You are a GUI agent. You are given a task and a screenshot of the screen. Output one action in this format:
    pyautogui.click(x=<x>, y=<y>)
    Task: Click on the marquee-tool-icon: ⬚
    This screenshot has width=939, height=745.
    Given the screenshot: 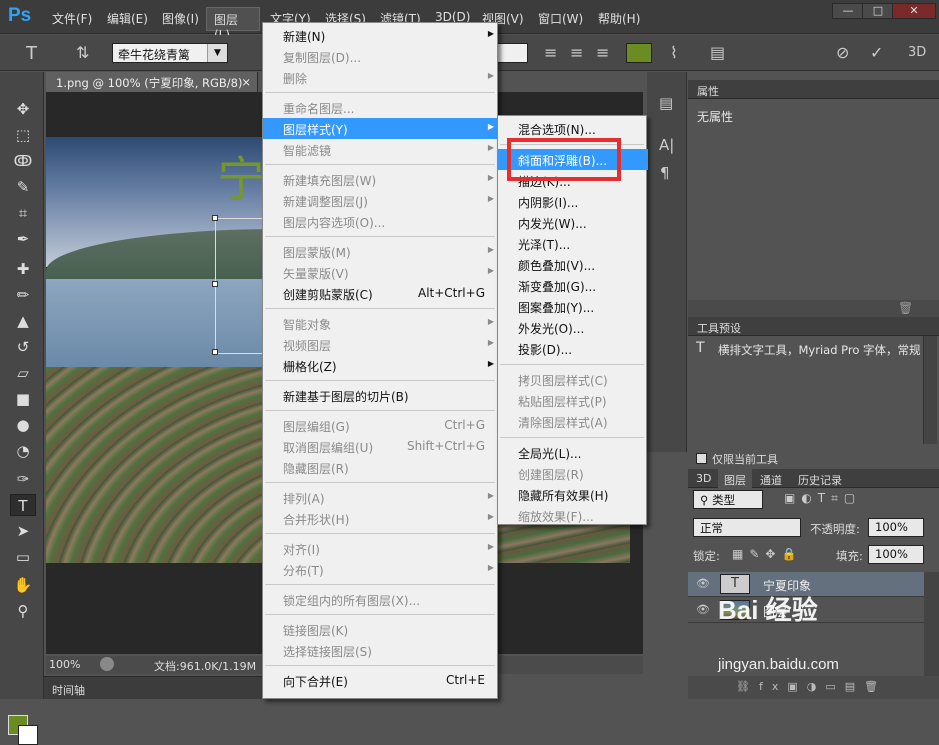 What is the action you would take?
    pyautogui.click(x=23, y=135)
    